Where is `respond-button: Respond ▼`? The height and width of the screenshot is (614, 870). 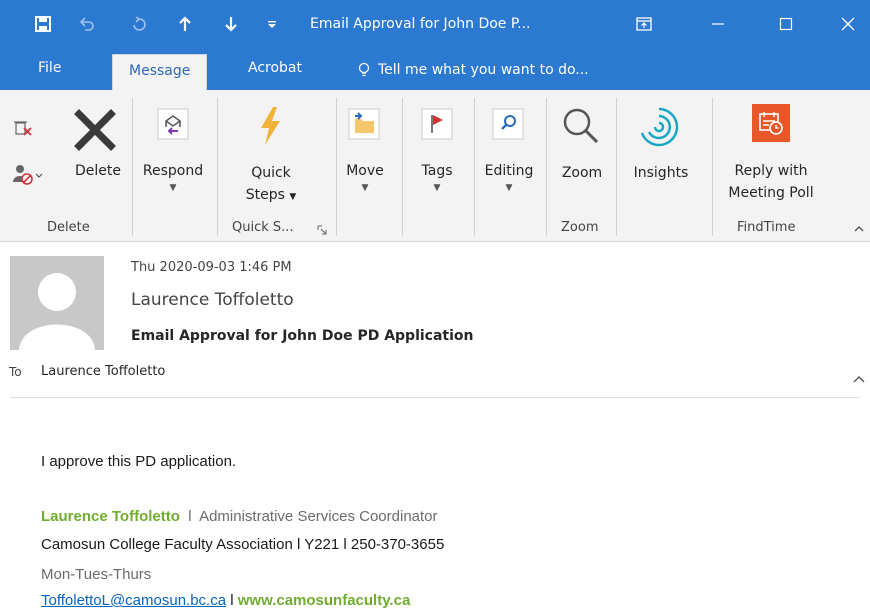
respond-button: Respond ▼ is located at coordinates (173, 177).